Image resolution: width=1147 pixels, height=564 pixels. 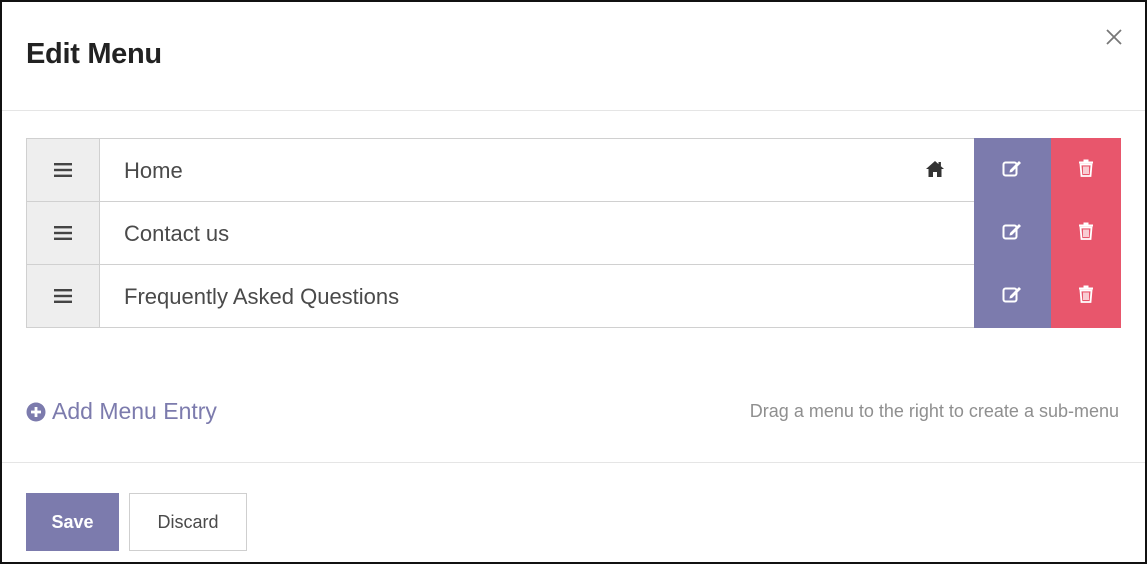 I want to click on discard-button: Discard, so click(x=188, y=522).